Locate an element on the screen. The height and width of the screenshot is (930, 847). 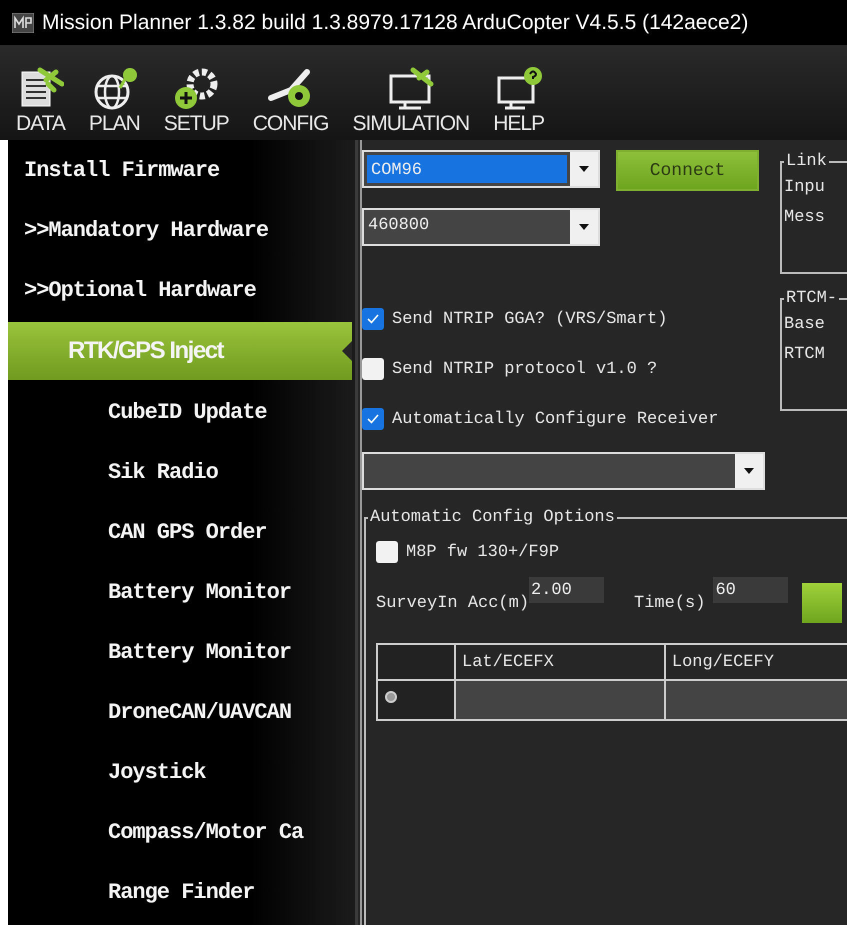
time-field: 60 is located at coordinates (750, 590).